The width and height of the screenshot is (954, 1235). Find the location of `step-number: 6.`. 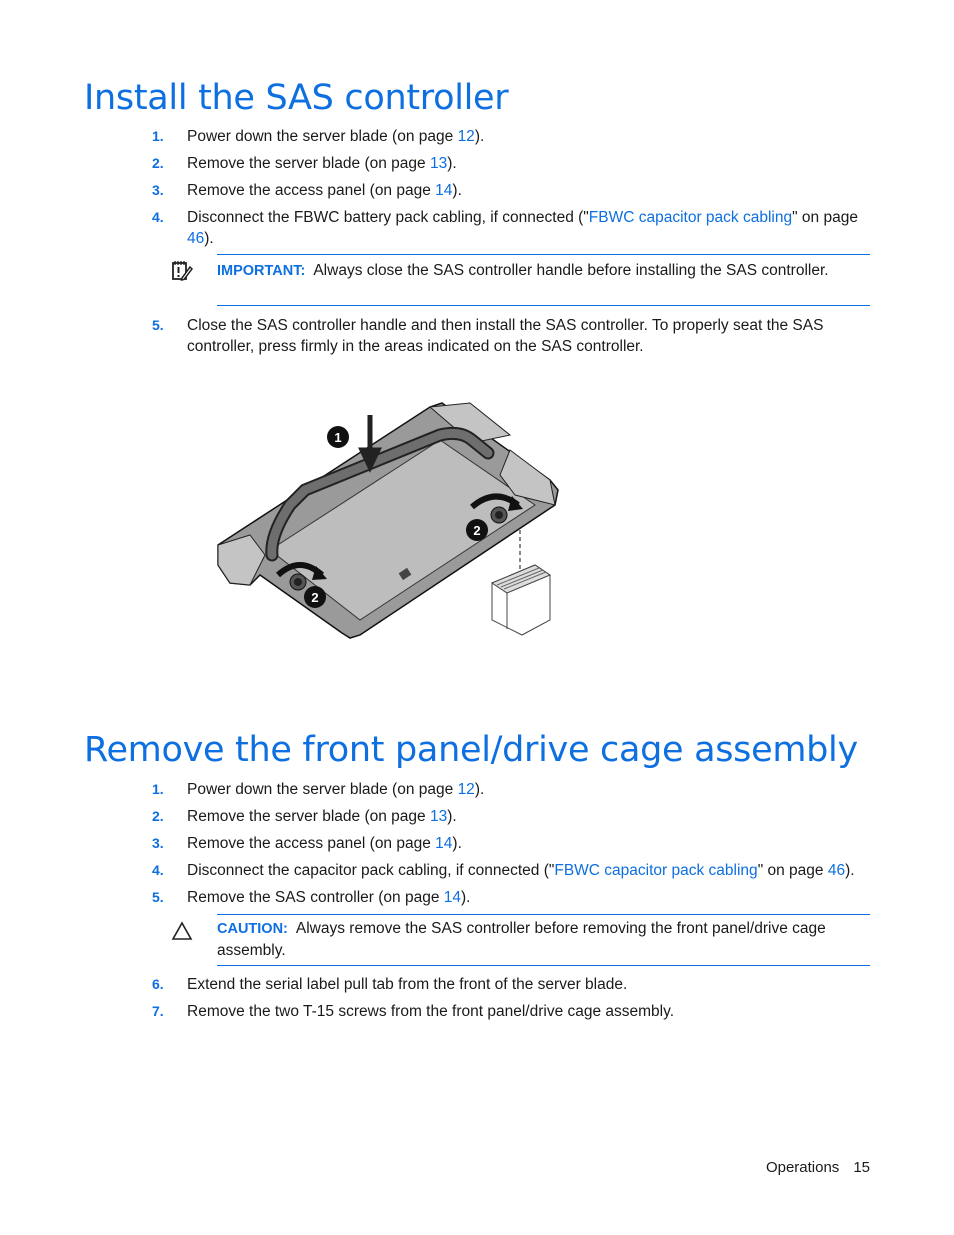

step-number: 6. is located at coordinates (158, 984).